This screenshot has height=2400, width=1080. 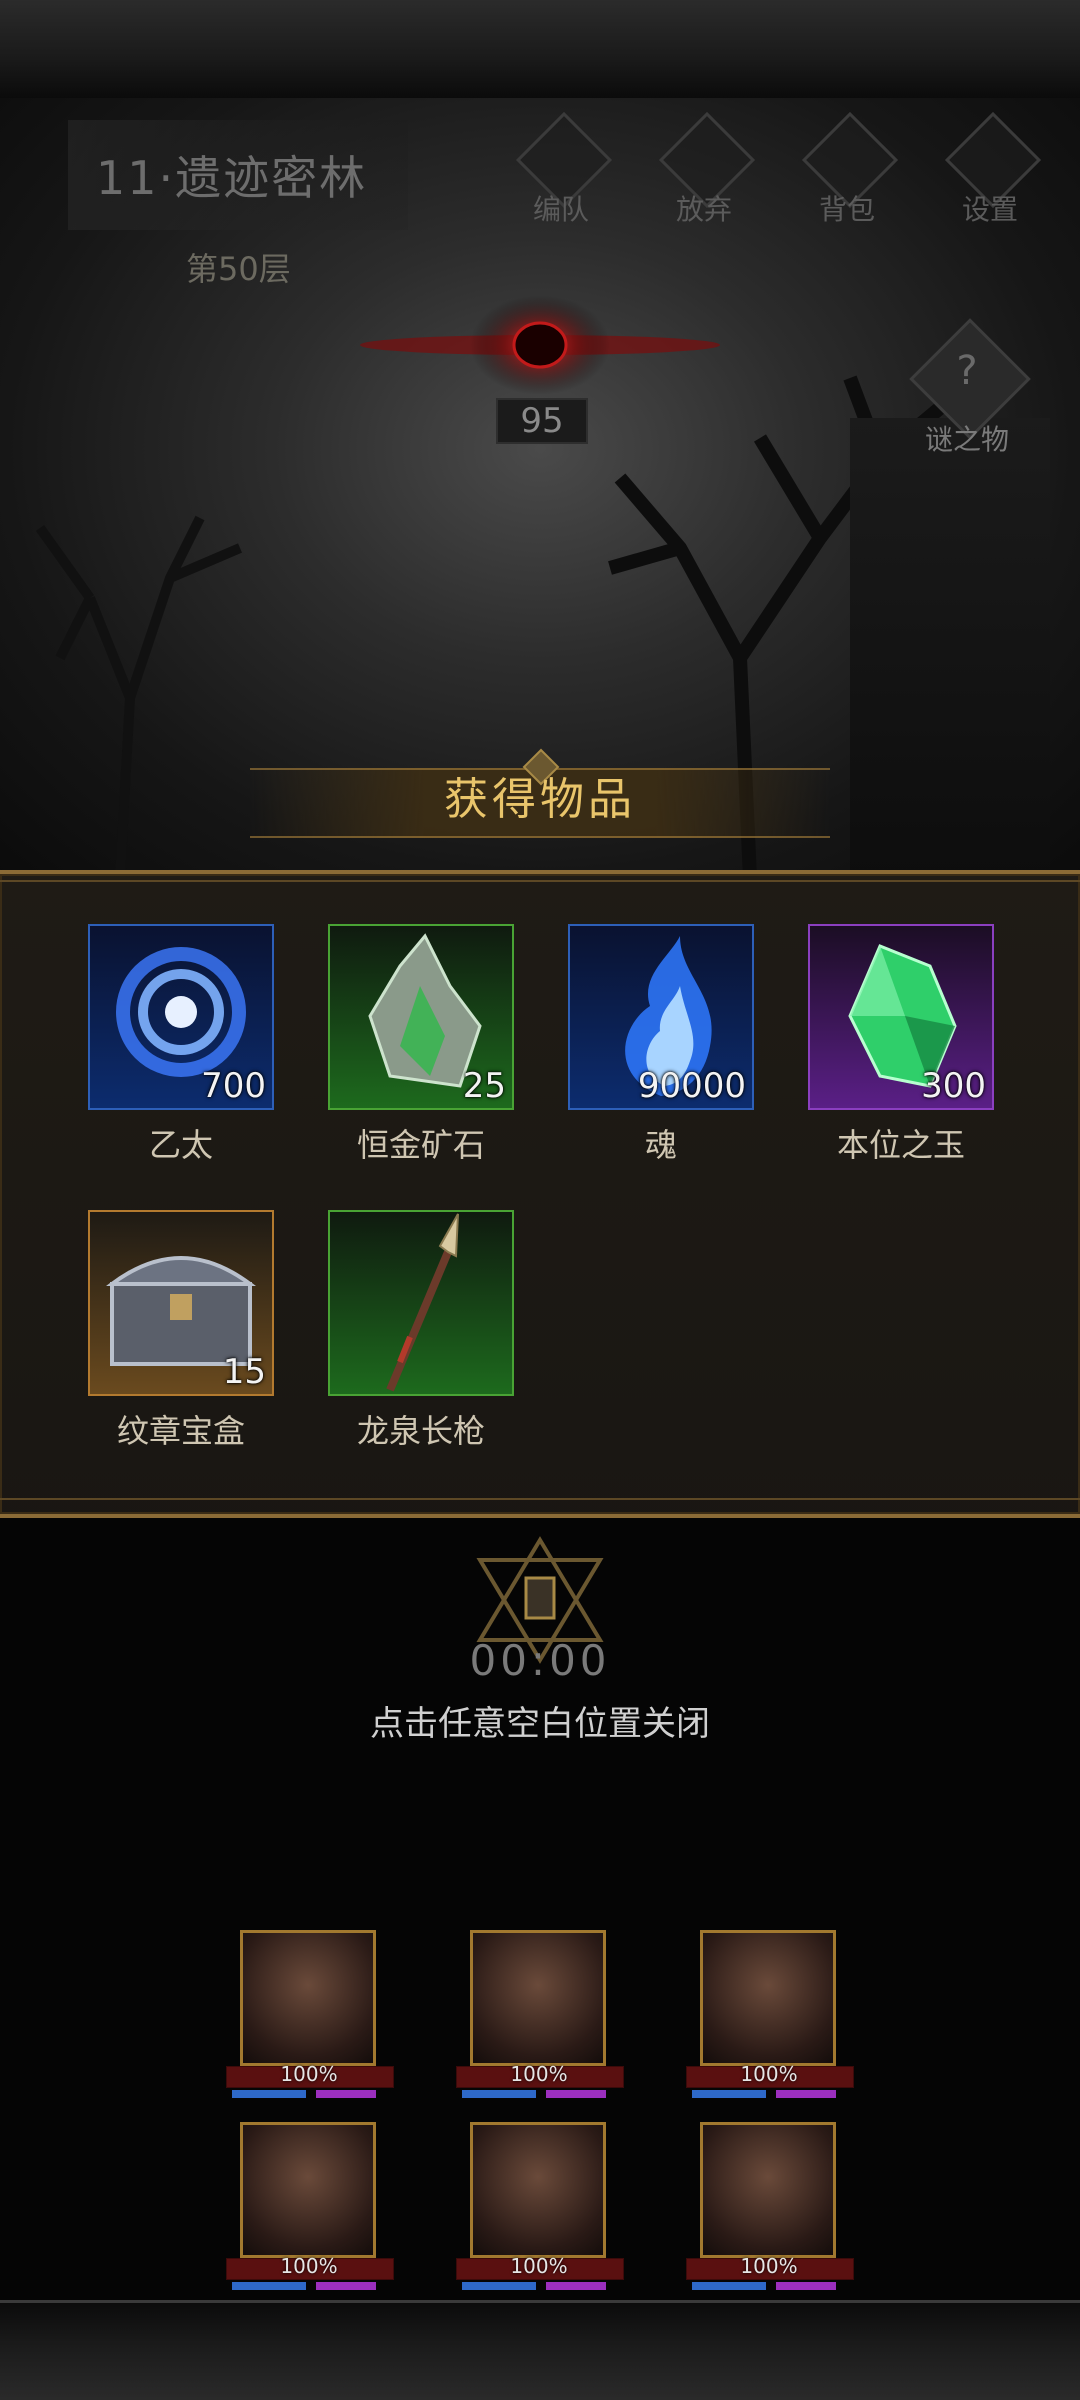 What do you see at coordinates (990, 169) in the screenshot?
I see `settings-button: 设置` at bounding box center [990, 169].